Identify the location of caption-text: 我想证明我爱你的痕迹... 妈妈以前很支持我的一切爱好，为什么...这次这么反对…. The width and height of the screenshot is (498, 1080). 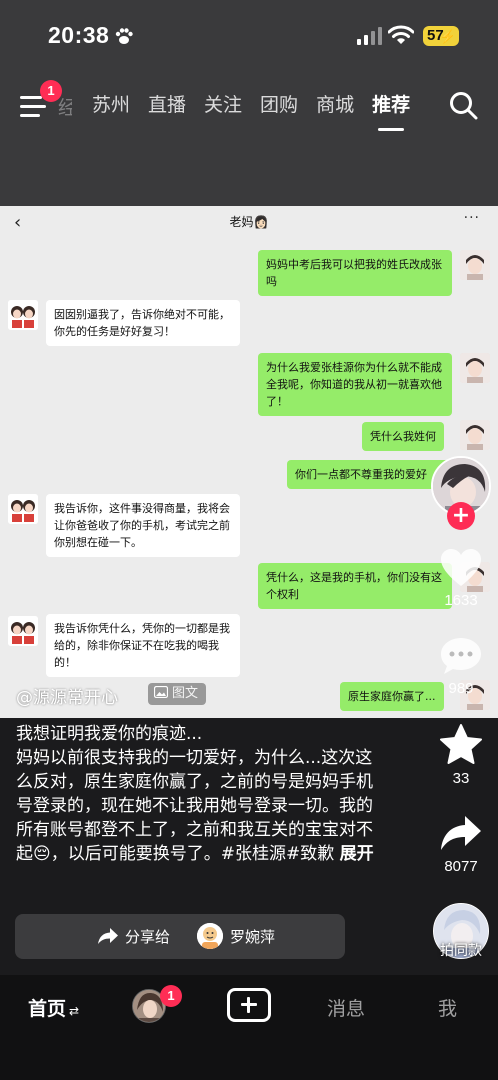
(194, 794).